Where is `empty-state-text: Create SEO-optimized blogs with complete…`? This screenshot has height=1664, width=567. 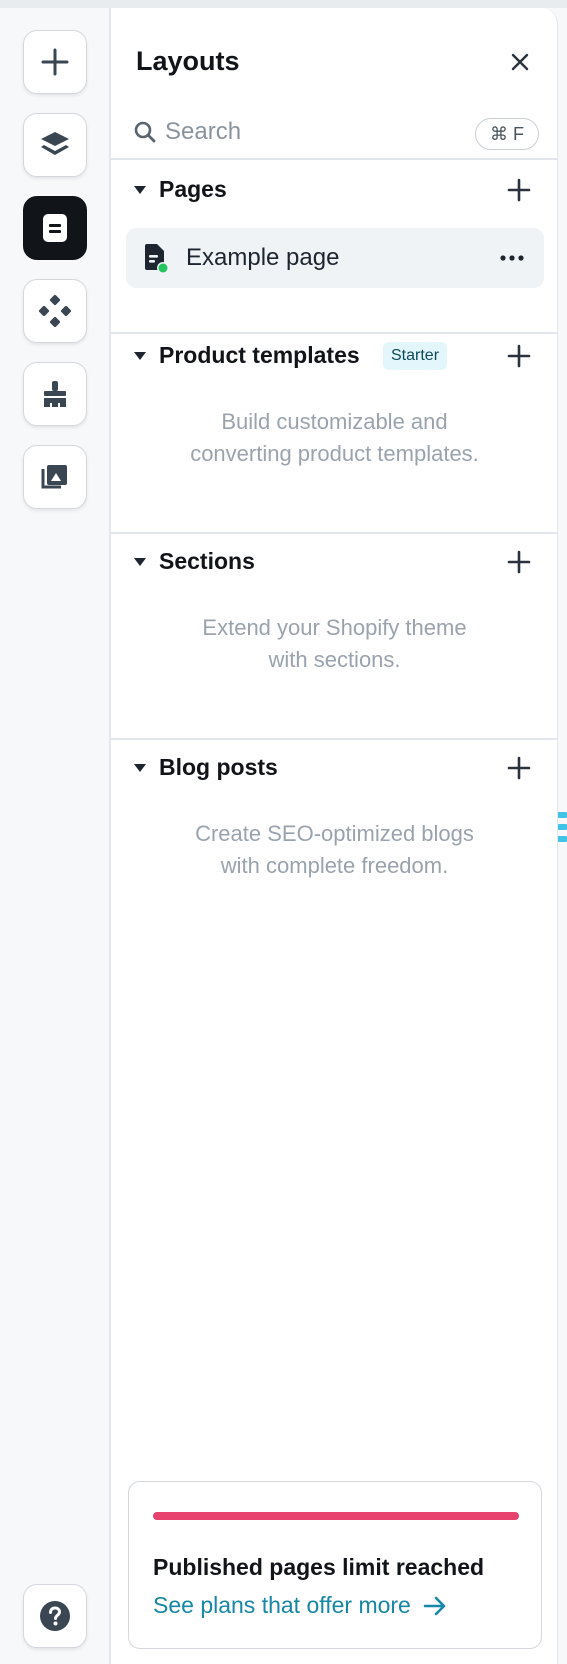
empty-state-text: Create SEO-optimized blogs with complete… is located at coordinates (334, 850).